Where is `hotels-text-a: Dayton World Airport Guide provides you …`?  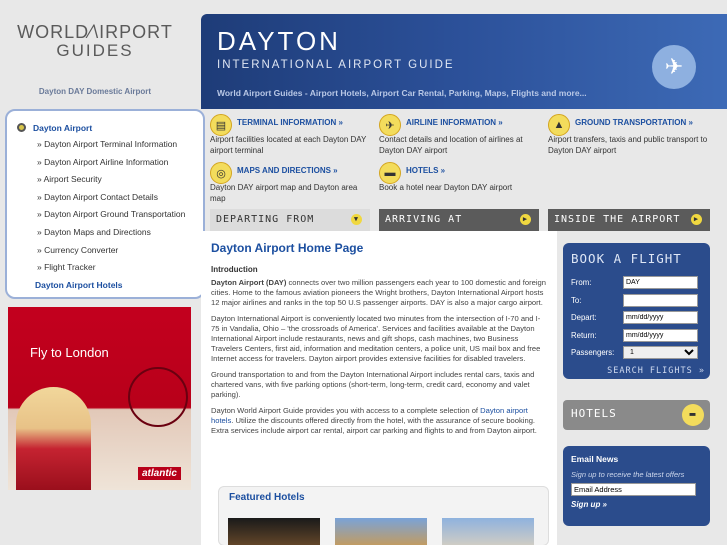 hotels-text-a: Dayton World Airport Guide provides you … is located at coordinates (346, 410).